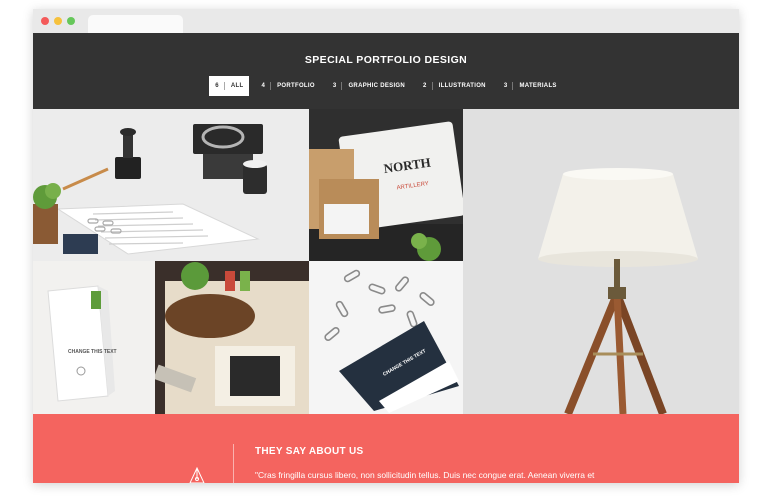 Image resolution: width=773 pixels, height=500 pixels. I want to click on desk-image, so click(232, 337).